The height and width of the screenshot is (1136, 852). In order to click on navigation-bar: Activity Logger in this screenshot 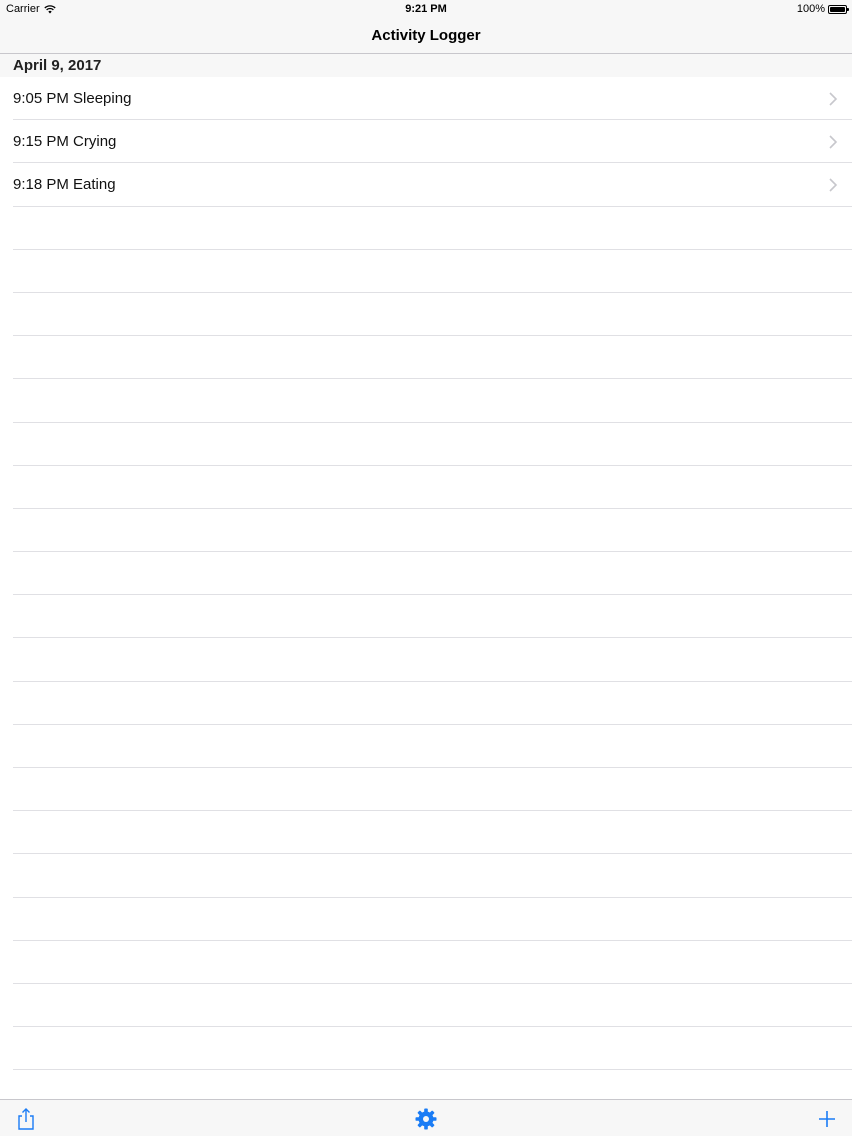, I will do `click(426, 36)`.